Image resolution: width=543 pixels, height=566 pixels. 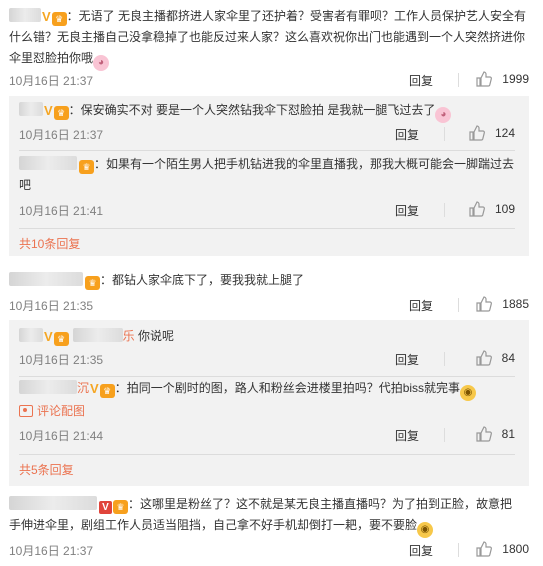 What do you see at coordinates (287, 388) in the screenshot?
I see `reply-line: ：拍同一个剧时的图，路人和粉丝会进楼里拍吗？代拍biss就完事` at bounding box center [287, 388].